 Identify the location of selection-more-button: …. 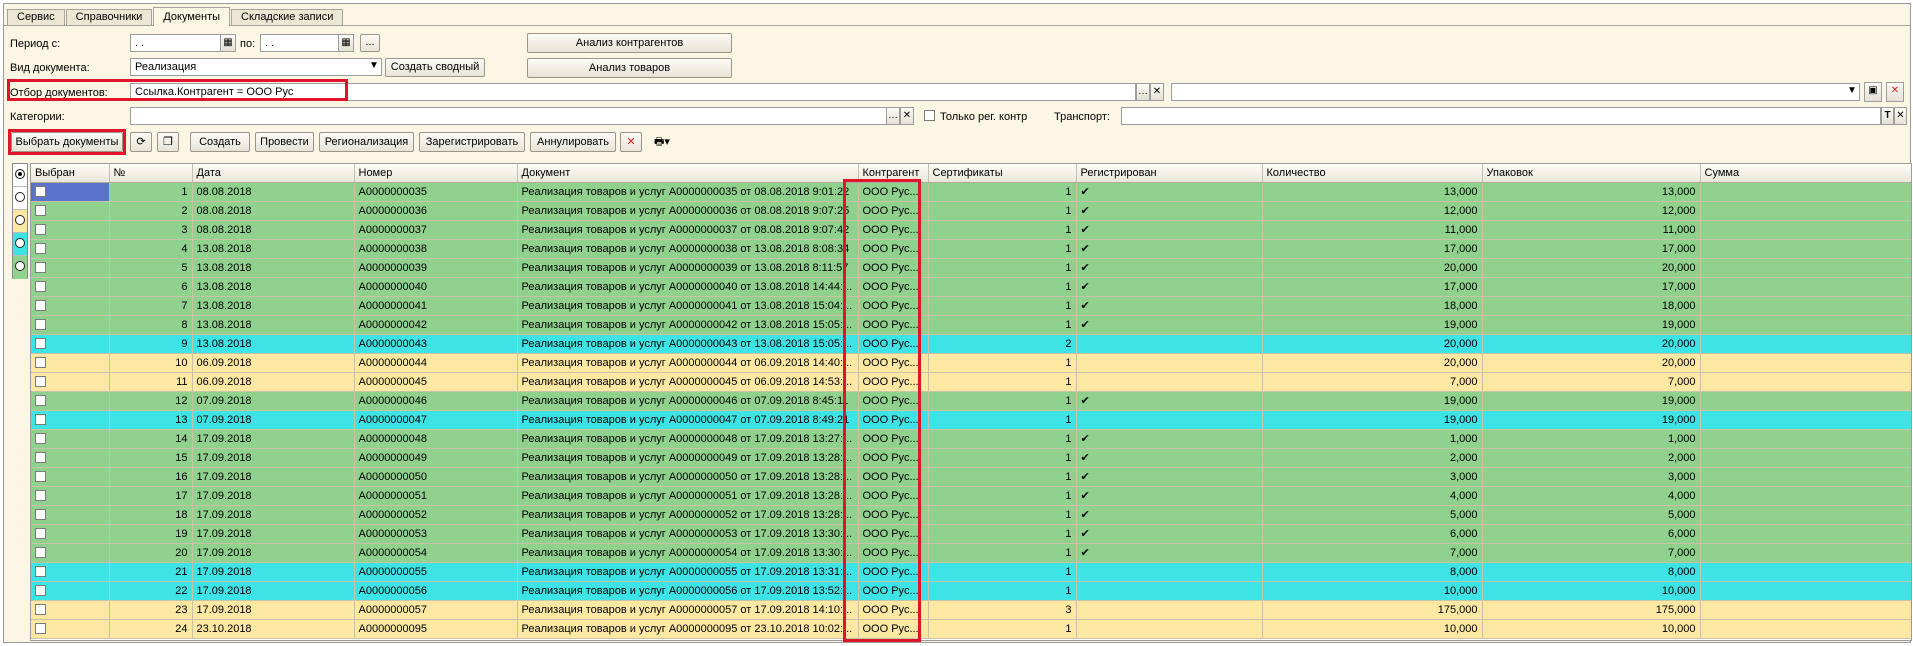
(1143, 92).